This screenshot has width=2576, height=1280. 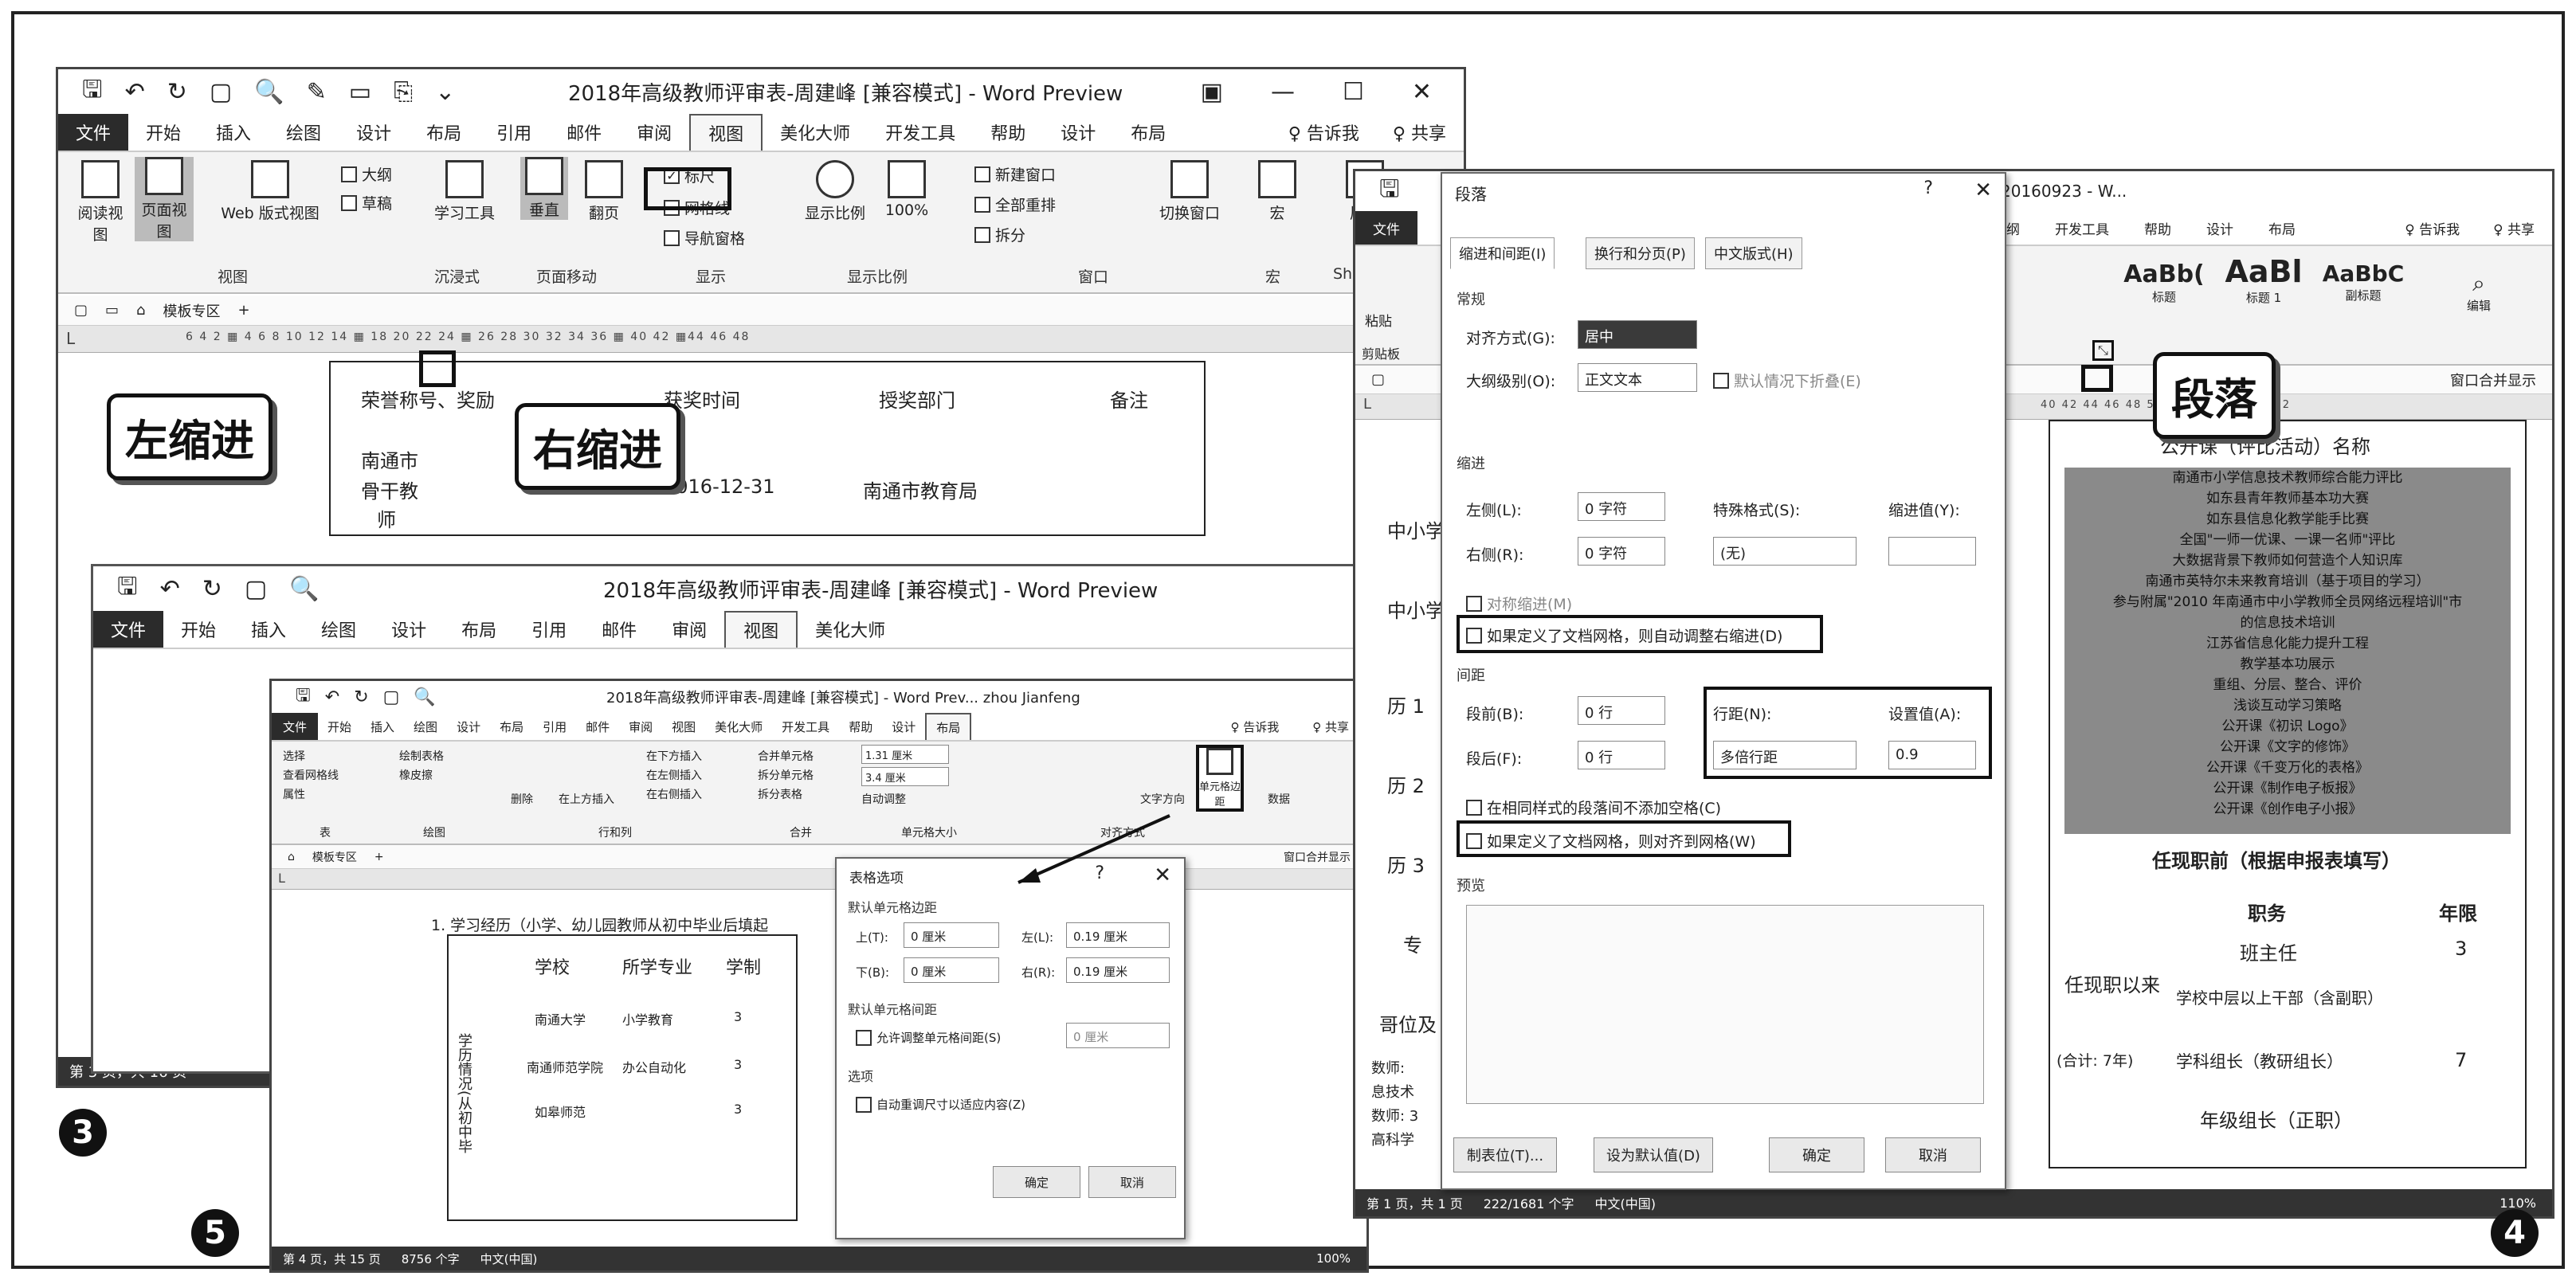 I want to click on view-gridlines-button: 查看网格线, so click(x=311, y=775).